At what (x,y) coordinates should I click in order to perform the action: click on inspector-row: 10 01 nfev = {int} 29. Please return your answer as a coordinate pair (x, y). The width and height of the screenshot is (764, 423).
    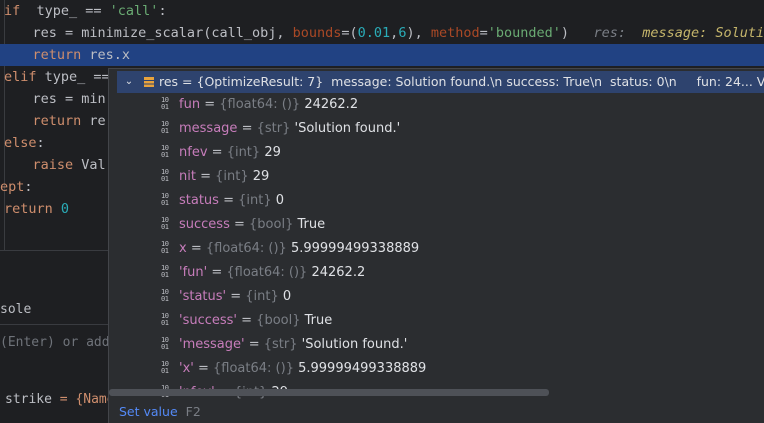
    Looking at the image, I should click on (221, 153).